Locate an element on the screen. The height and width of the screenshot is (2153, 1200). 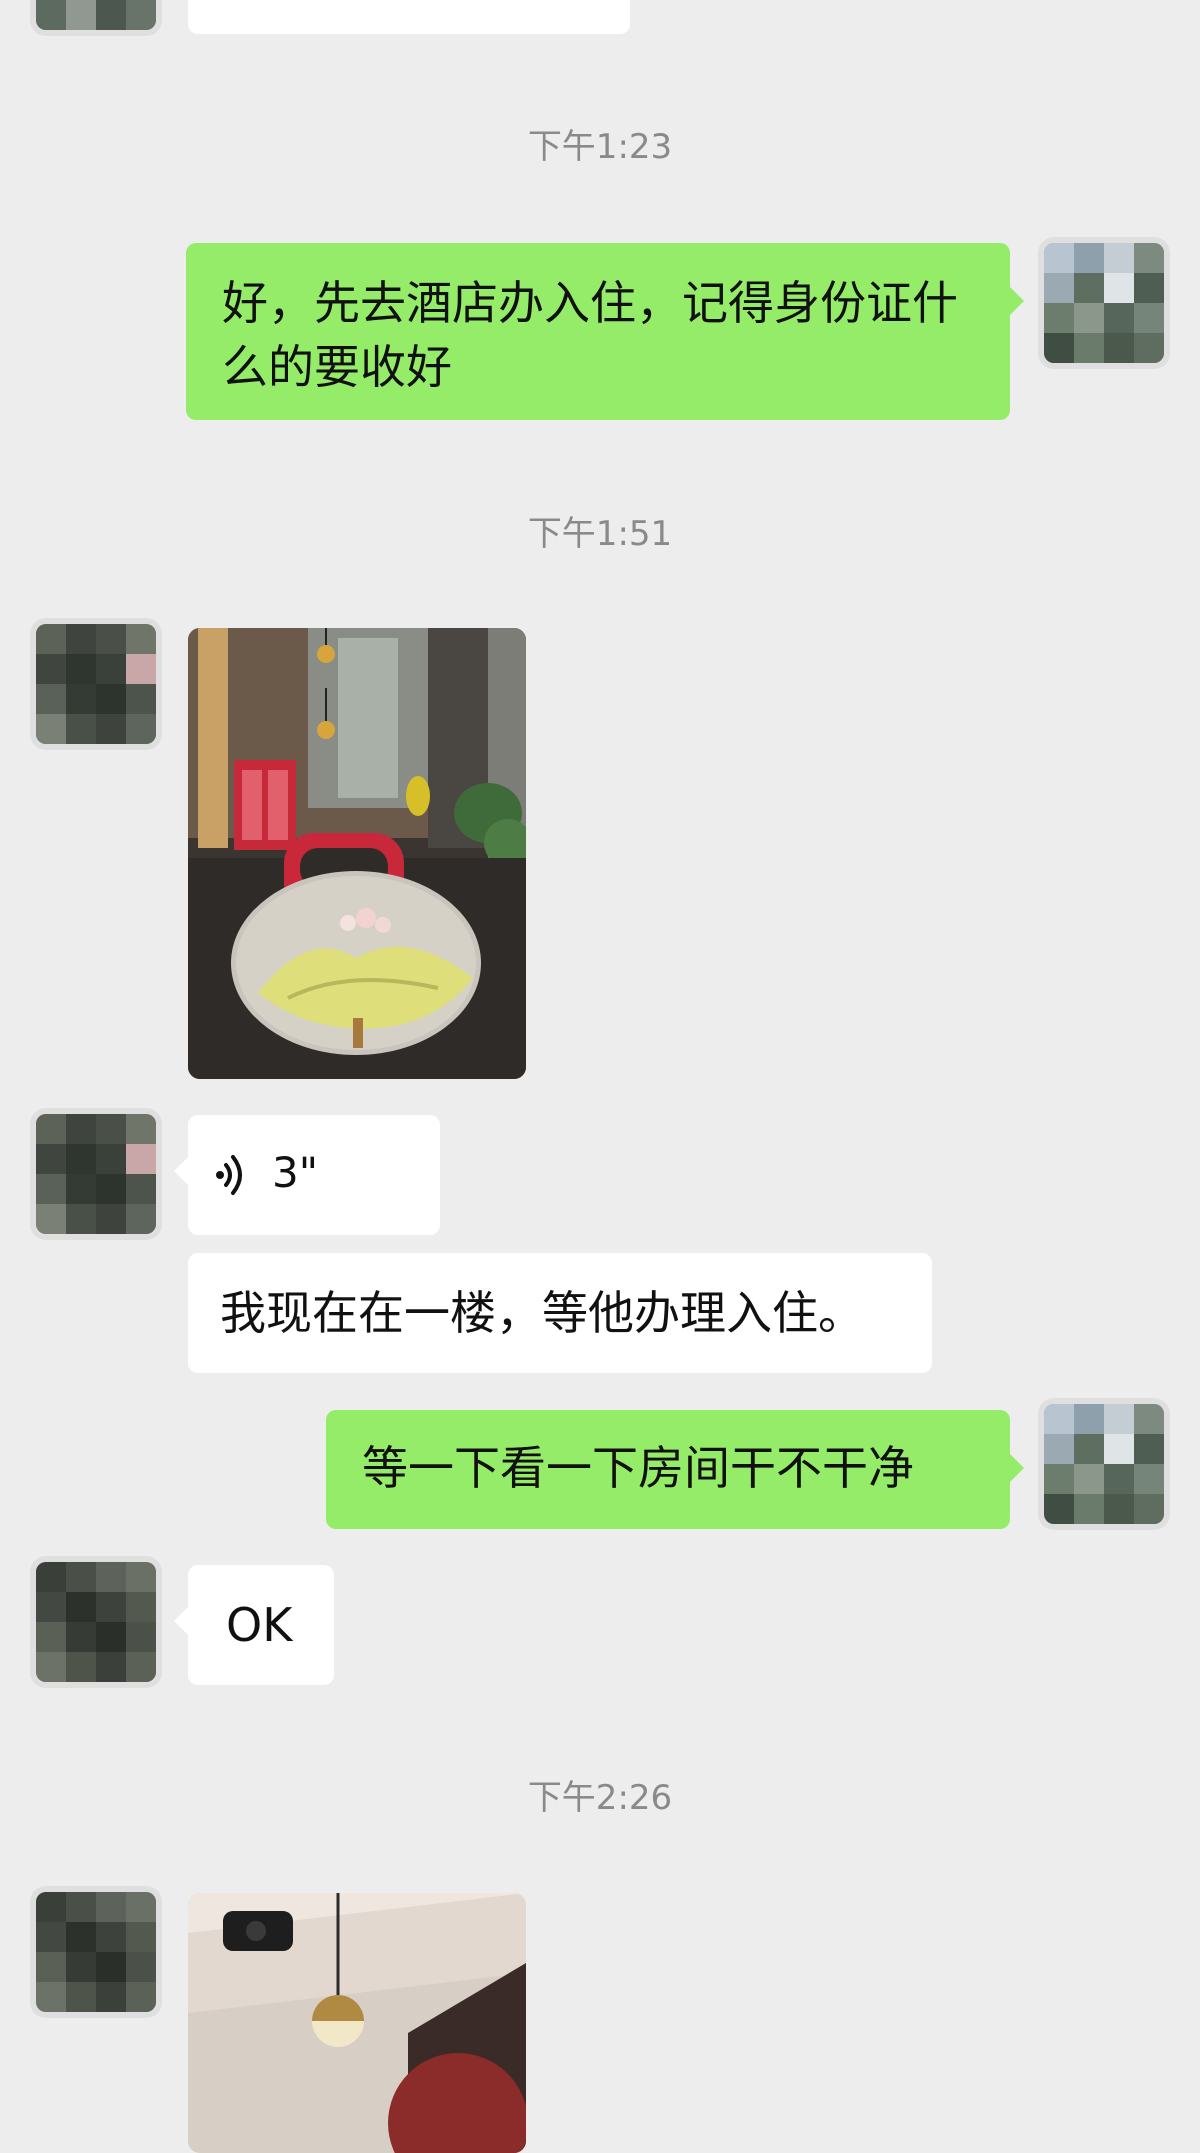
timestamp: 下午2:26 is located at coordinates (600, 1798).